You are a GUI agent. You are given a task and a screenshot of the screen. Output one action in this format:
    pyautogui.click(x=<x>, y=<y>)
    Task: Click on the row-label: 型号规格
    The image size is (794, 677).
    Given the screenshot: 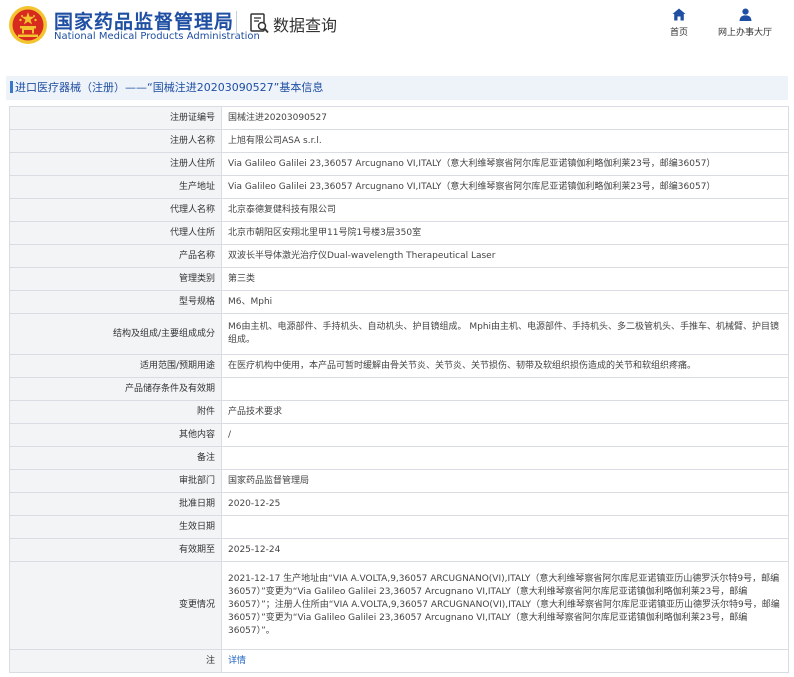 What is the action you would take?
    pyautogui.click(x=115, y=302)
    